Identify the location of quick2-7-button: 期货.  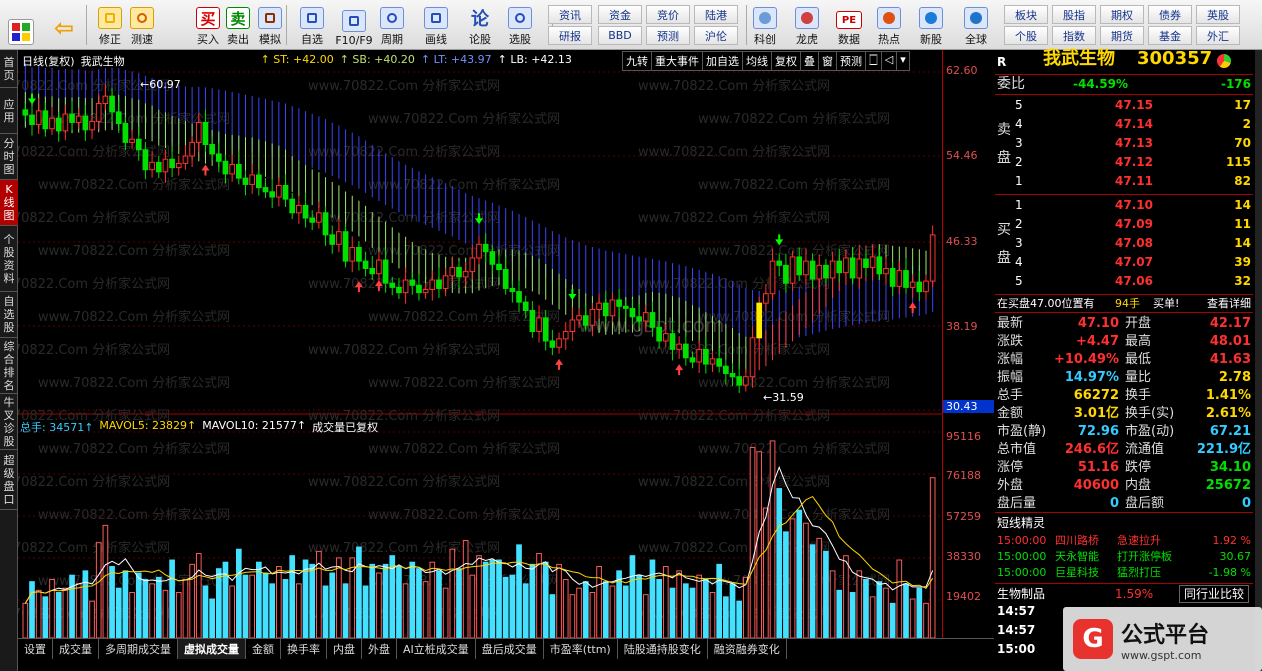
(1122, 35).